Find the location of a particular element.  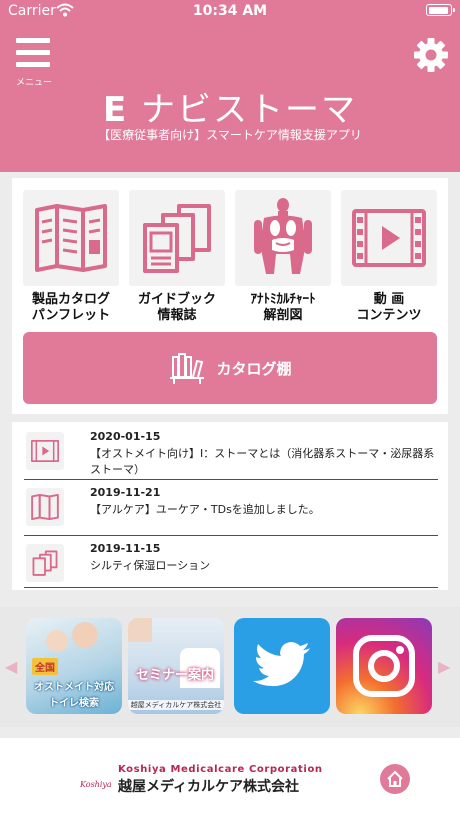

anatomy-icon is located at coordinates (283, 236).